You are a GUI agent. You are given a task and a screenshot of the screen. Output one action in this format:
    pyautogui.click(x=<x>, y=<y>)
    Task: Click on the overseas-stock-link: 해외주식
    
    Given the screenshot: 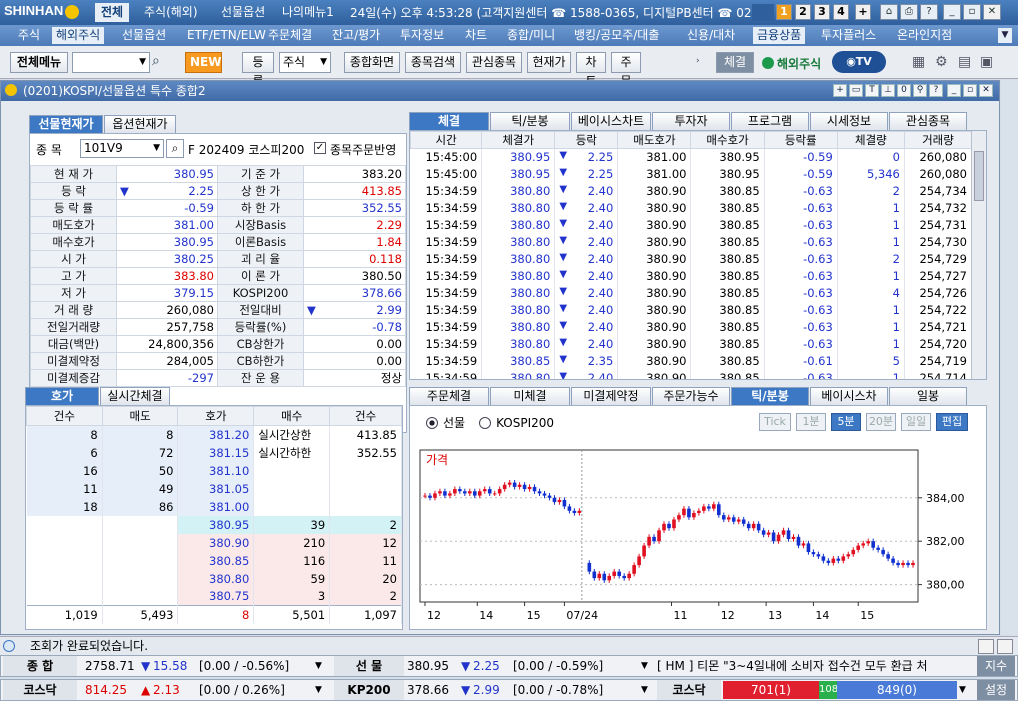 What is the action you would take?
    pyautogui.click(x=791, y=63)
    